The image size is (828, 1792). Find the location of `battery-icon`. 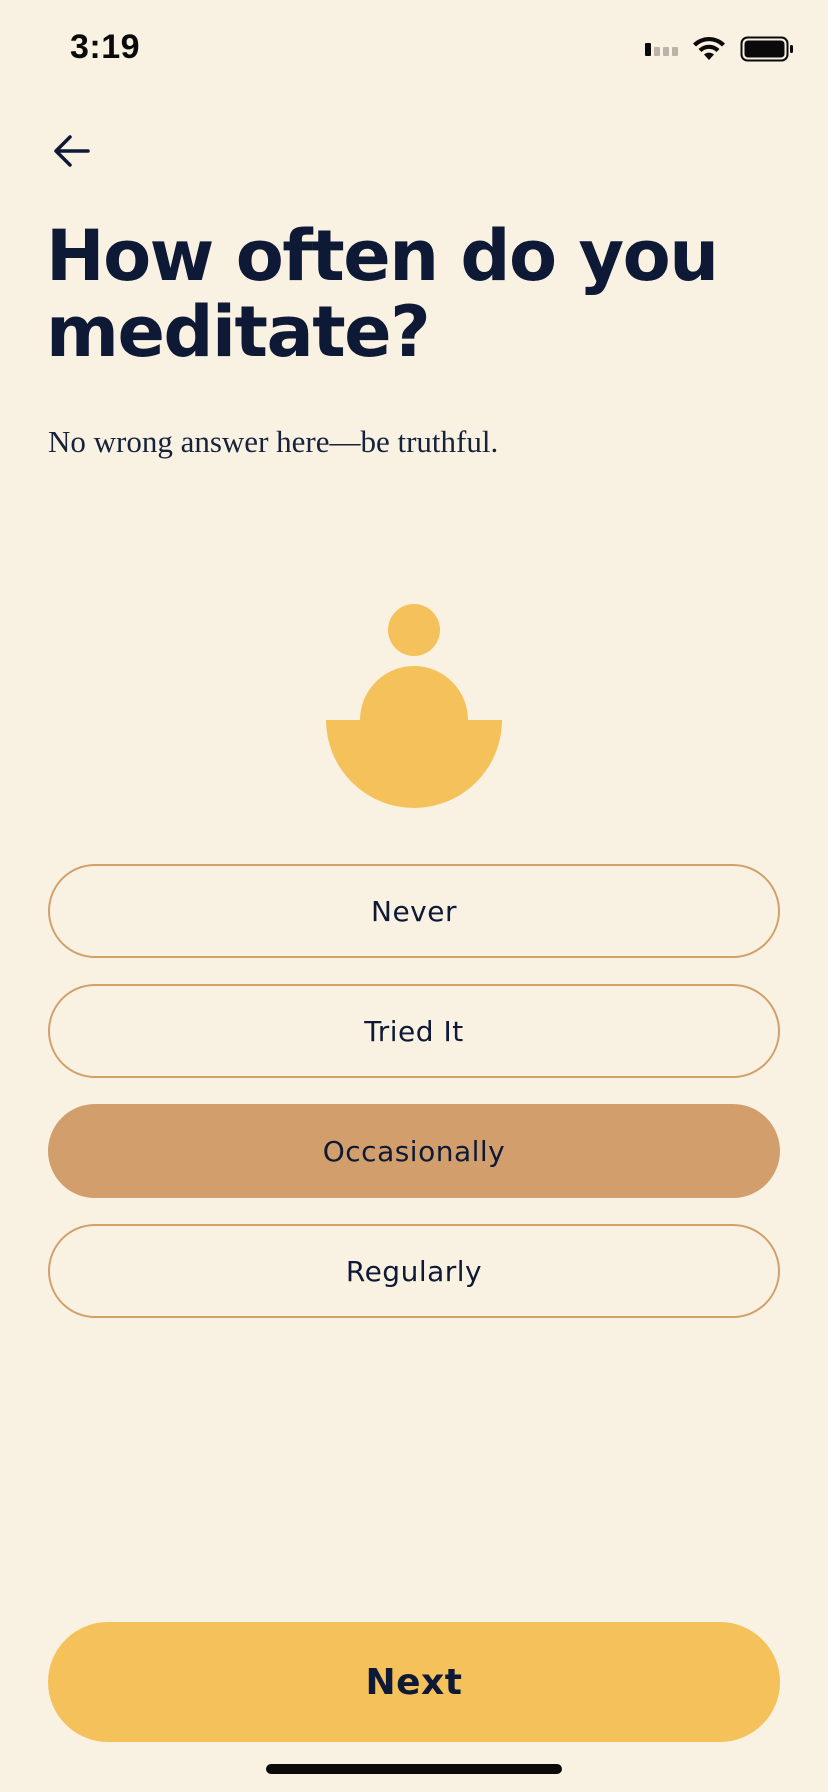

battery-icon is located at coordinates (766, 49).